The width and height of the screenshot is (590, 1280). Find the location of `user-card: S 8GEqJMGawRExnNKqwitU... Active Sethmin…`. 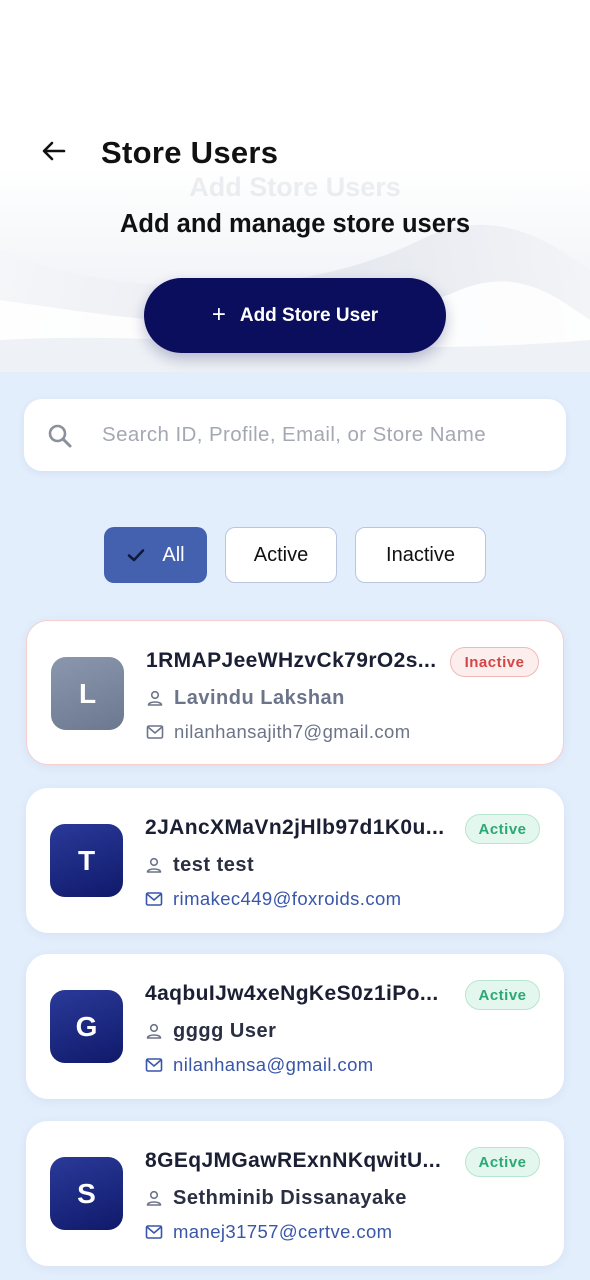

user-card: S 8GEqJMGawRExnNKqwitU... Active Sethmin… is located at coordinates (295, 1193).